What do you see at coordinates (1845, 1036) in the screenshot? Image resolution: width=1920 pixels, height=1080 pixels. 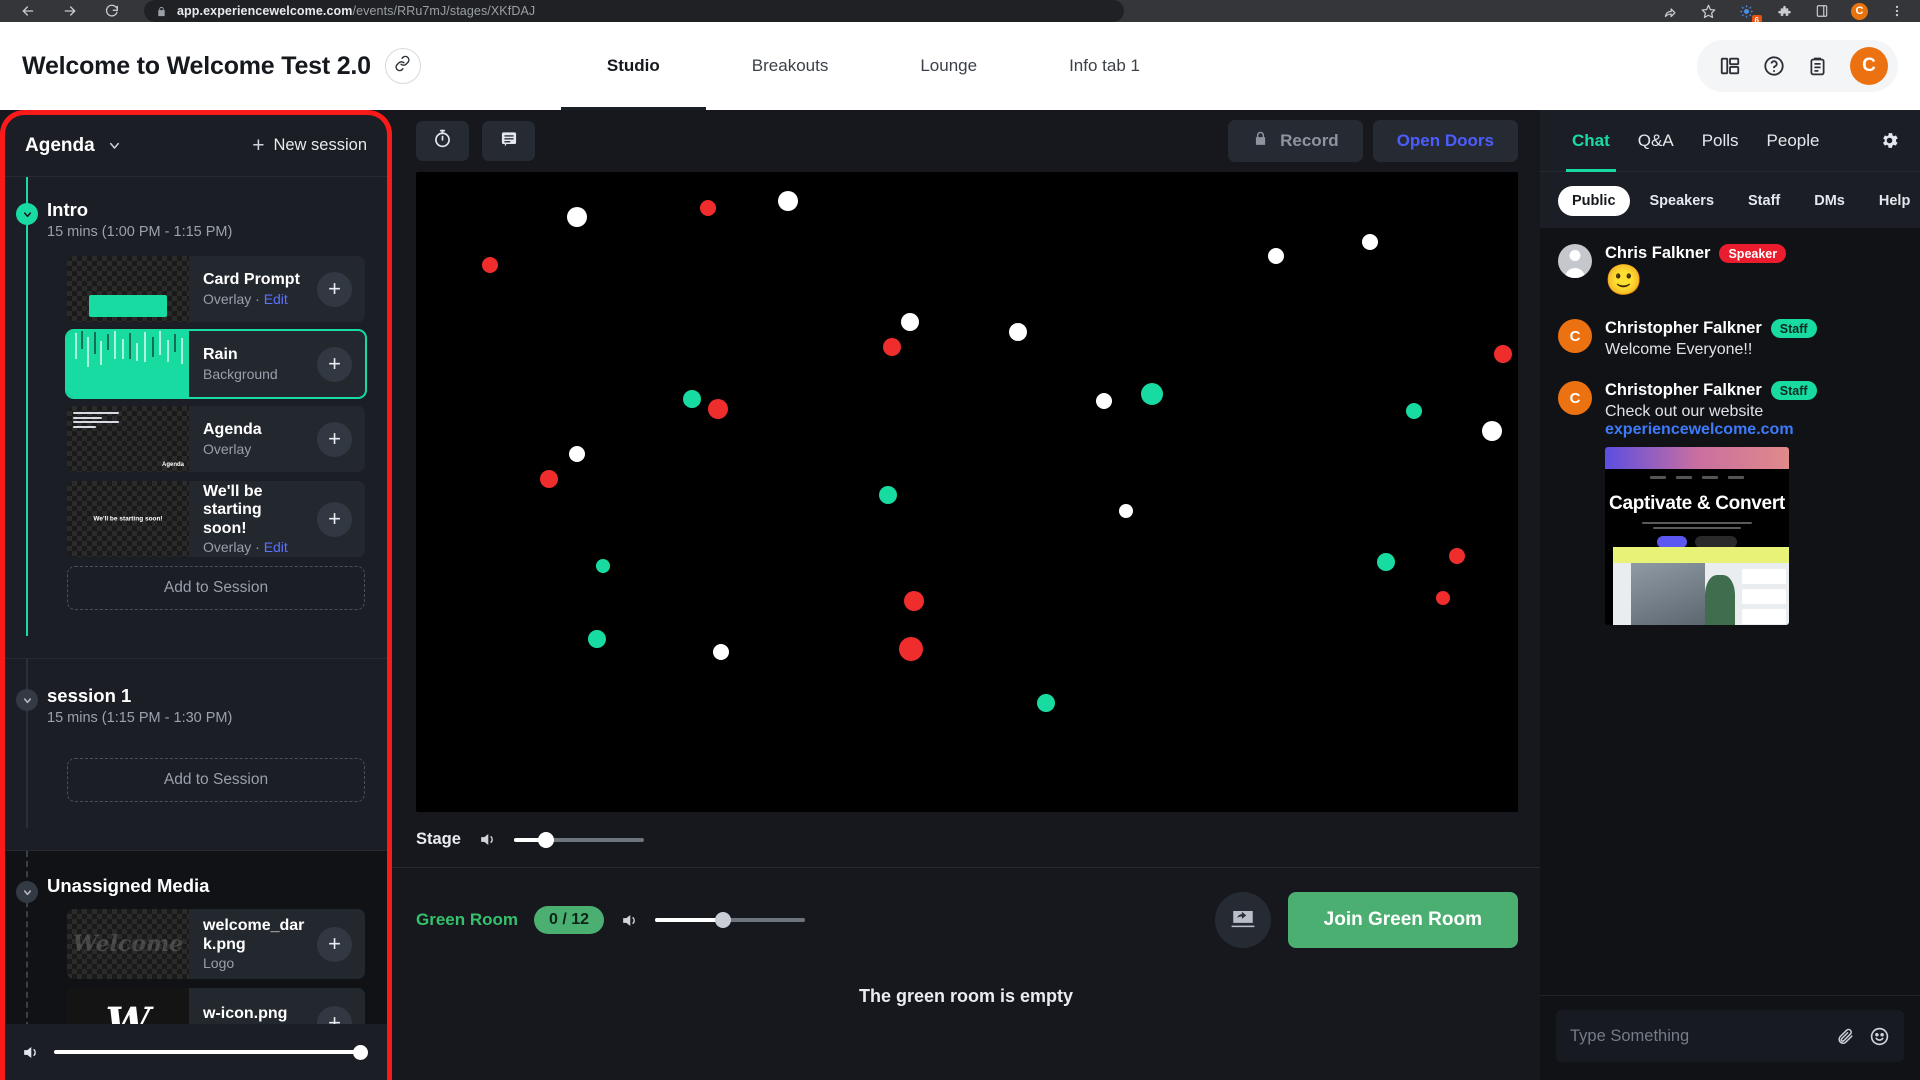 I see `paperclip-icon` at bounding box center [1845, 1036].